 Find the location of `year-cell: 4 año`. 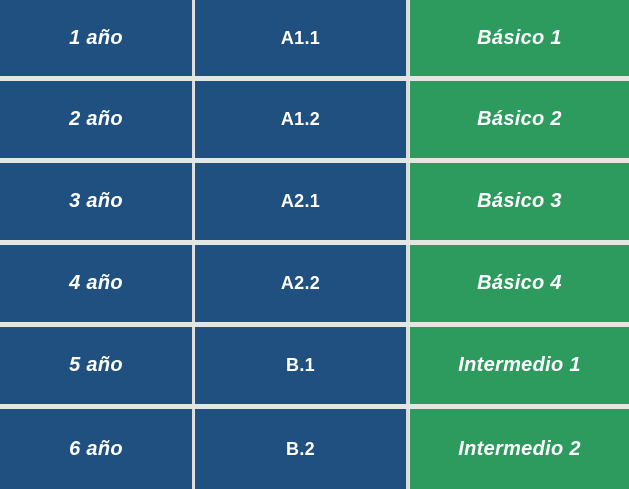

year-cell: 4 año is located at coordinates (97, 283).